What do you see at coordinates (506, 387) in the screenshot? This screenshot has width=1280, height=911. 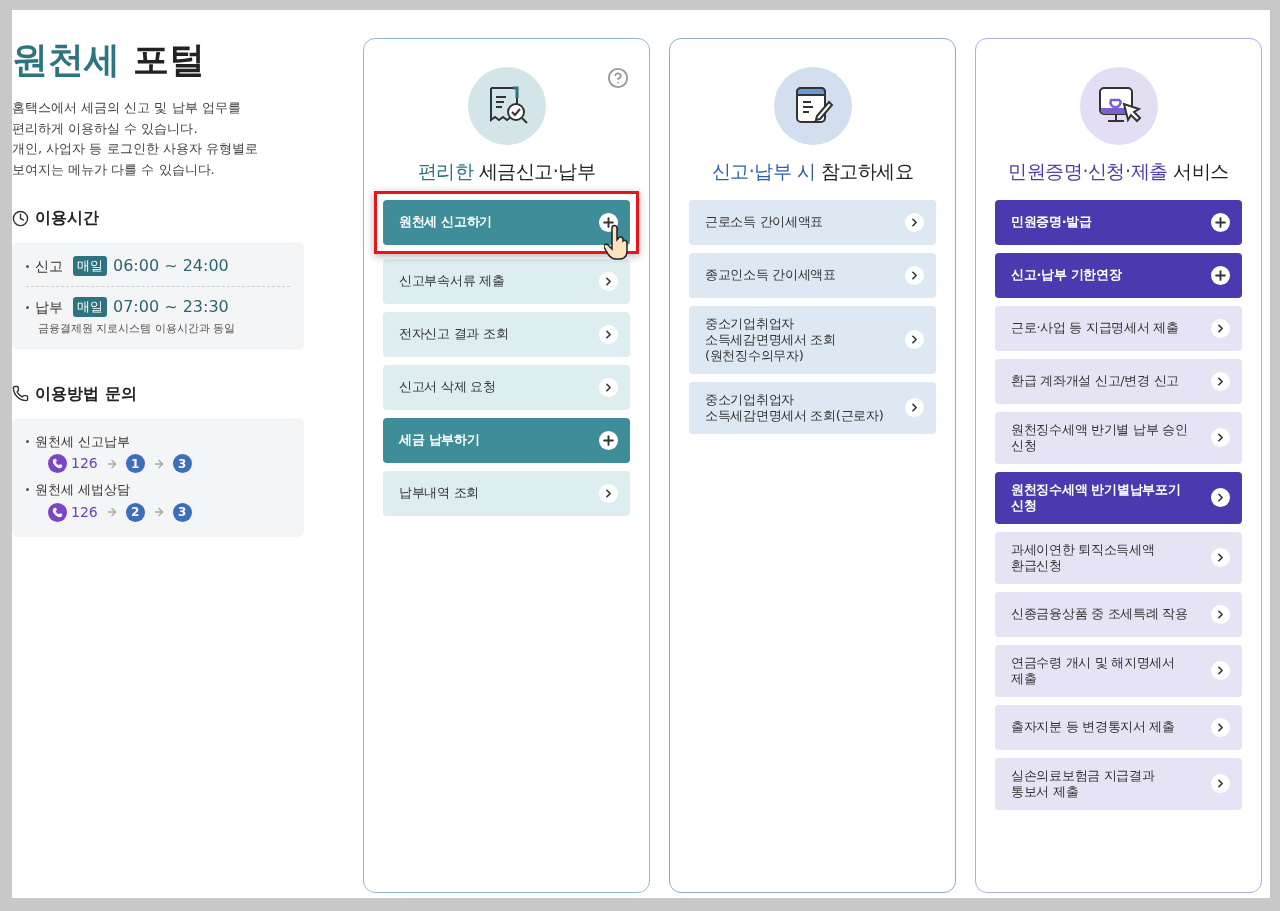 I see `menu-item: 신고서 삭제 요청` at bounding box center [506, 387].